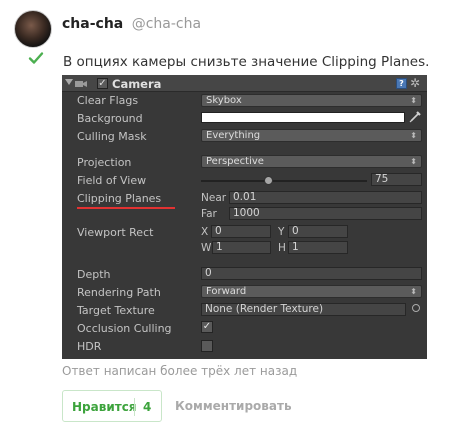  I want to click on viewport-w-label: W, so click(206, 248).